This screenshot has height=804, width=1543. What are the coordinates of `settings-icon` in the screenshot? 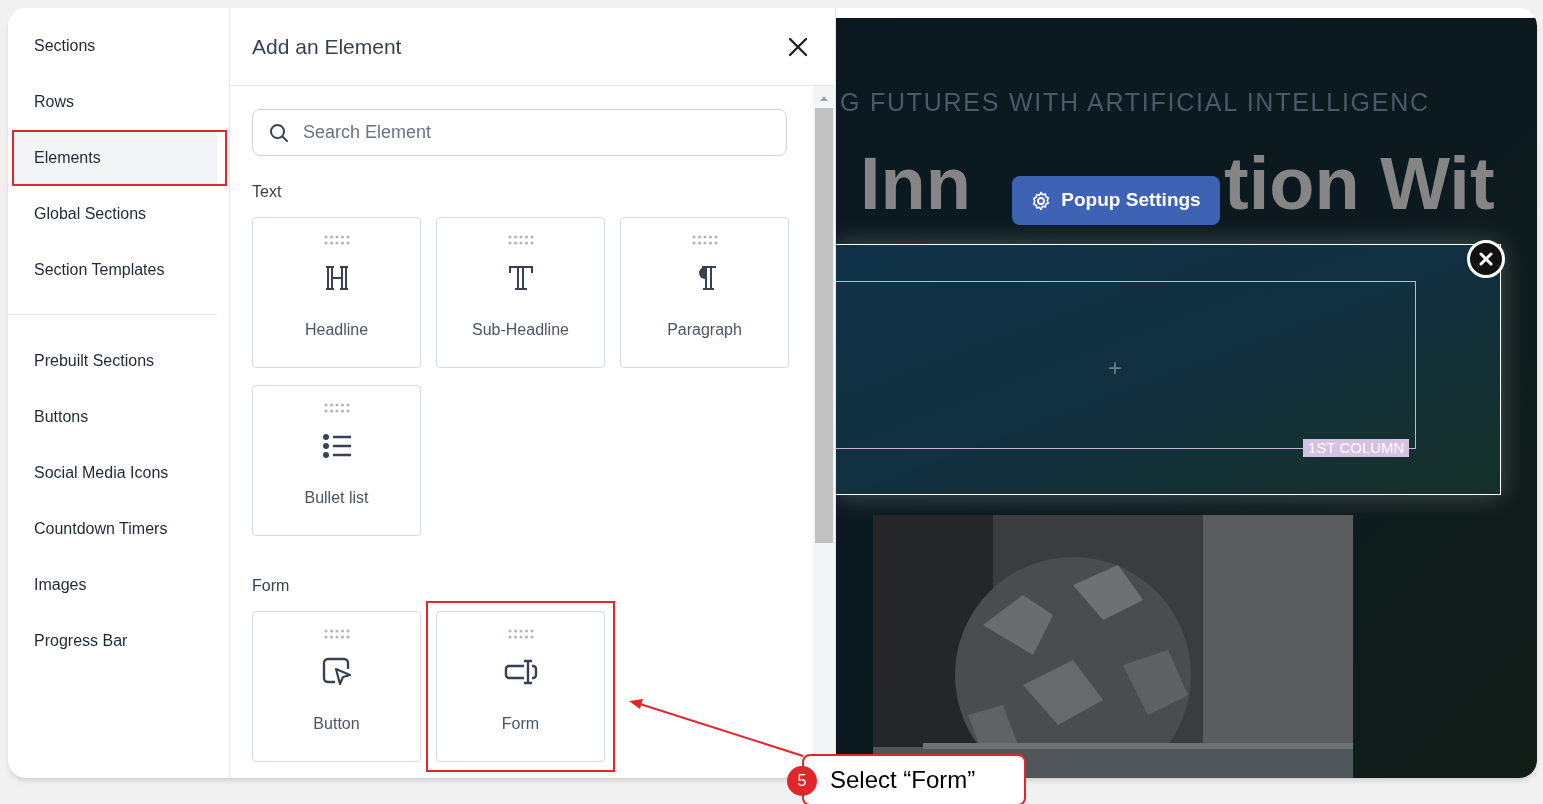 It's located at (1041, 200).